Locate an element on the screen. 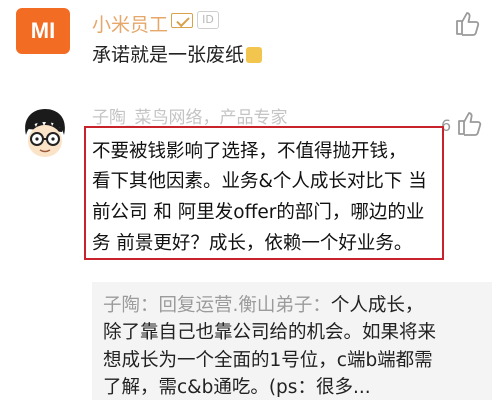 This screenshot has height=400, width=499. reply-line: 想成长为一个全面的1号位，c端b端都需 is located at coordinates (268, 360).